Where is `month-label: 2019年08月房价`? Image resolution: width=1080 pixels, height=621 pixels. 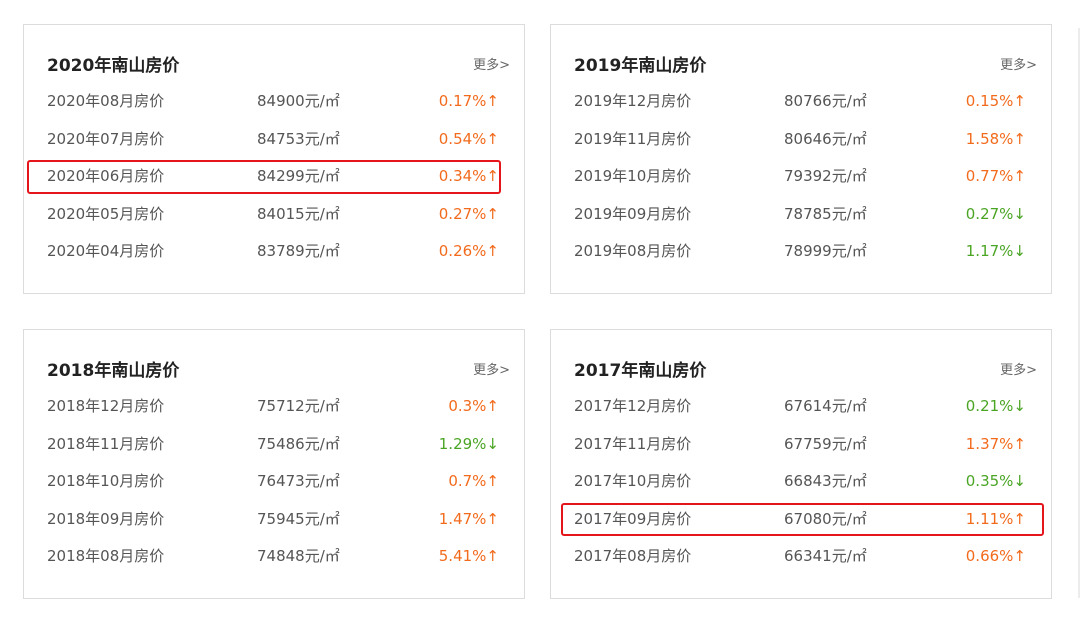
month-label: 2019年08月房价 is located at coordinates (633, 251).